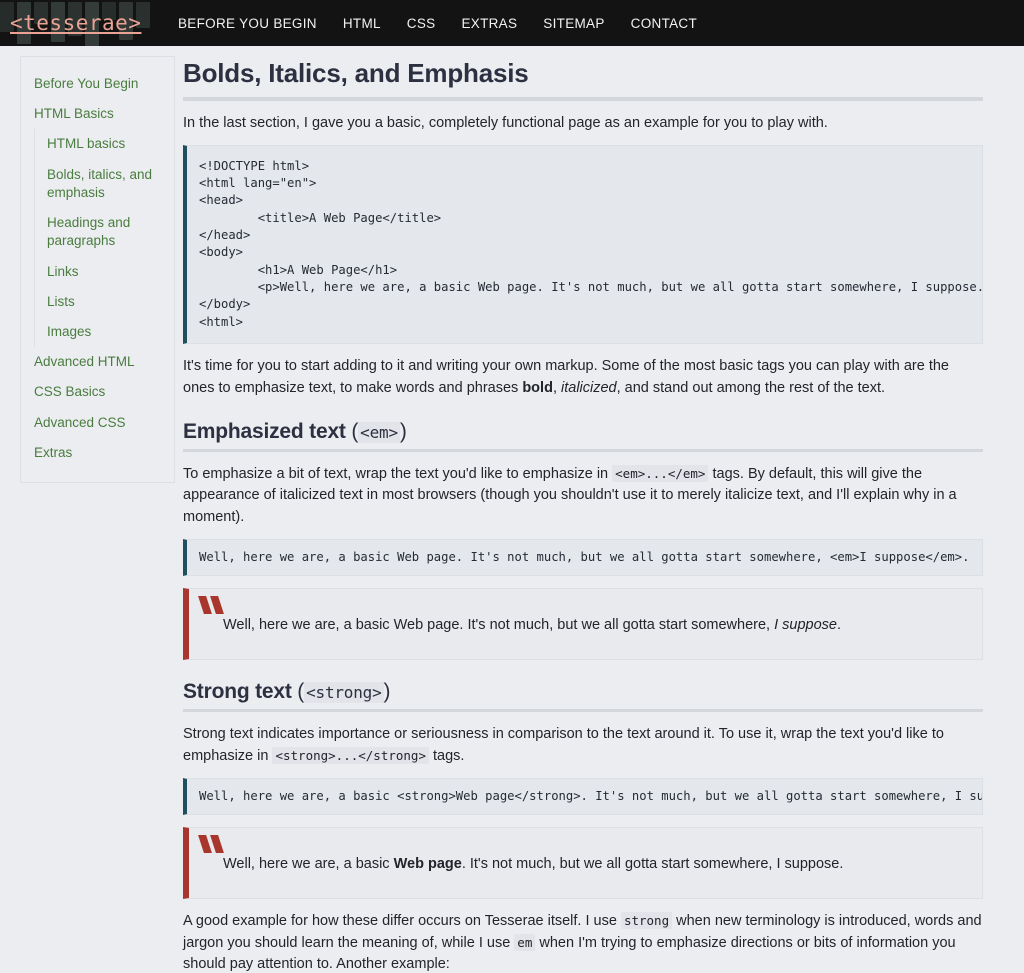 This screenshot has width=1024, height=973. Describe the element at coordinates (589, 387) in the screenshot. I see `text-italic: italicized` at that location.